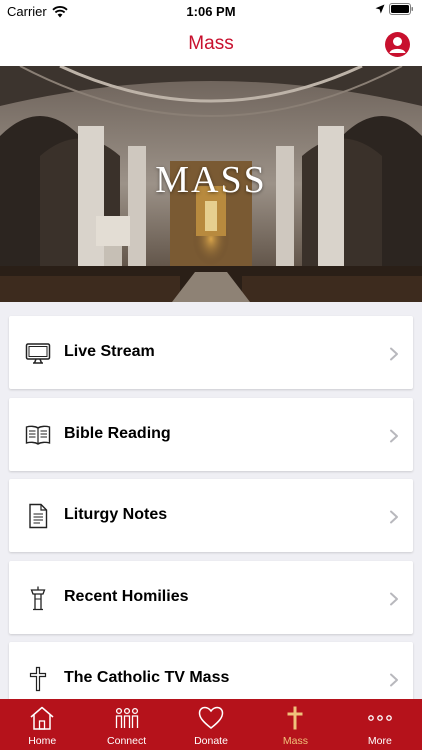 This screenshot has height=750, width=422. Describe the element at coordinates (379, 741) in the screenshot. I see `tab-label: More` at that location.